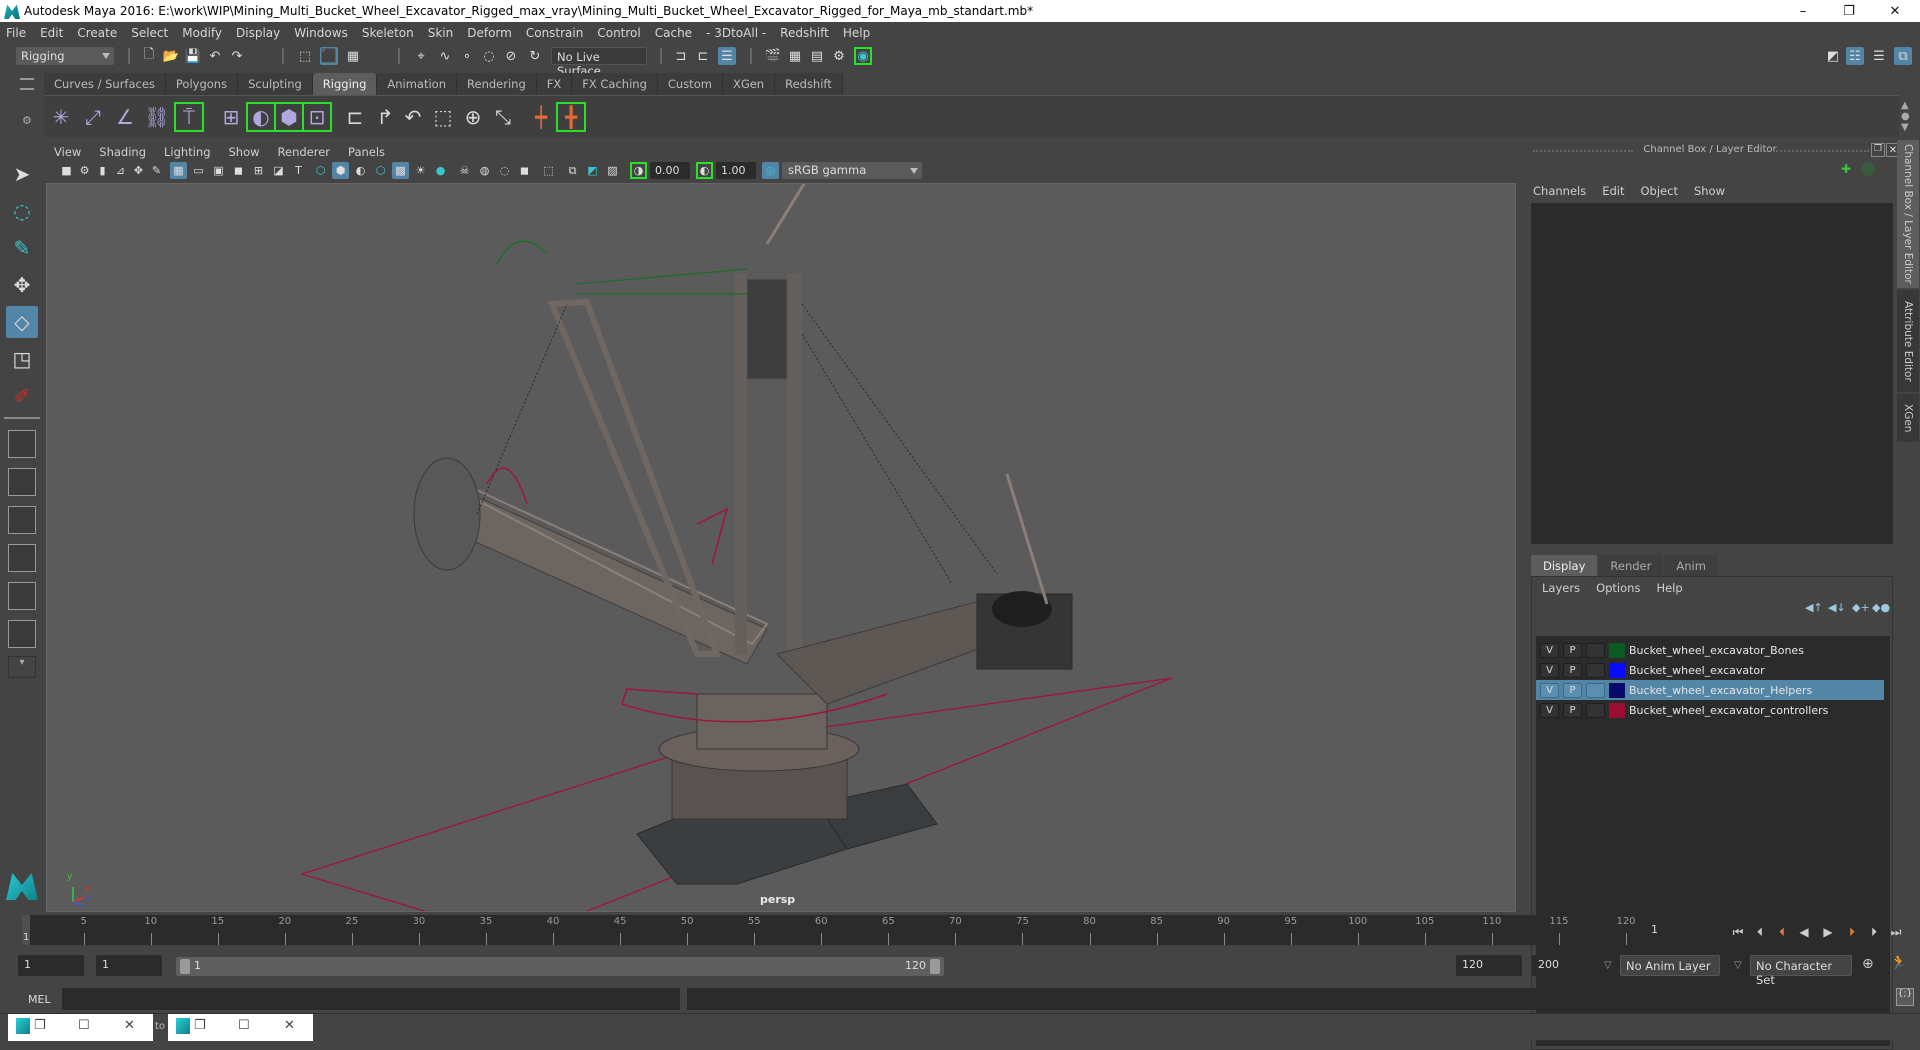  What do you see at coordinates (22, 558) in the screenshot?
I see `graph-persp-layout-icon` at bounding box center [22, 558].